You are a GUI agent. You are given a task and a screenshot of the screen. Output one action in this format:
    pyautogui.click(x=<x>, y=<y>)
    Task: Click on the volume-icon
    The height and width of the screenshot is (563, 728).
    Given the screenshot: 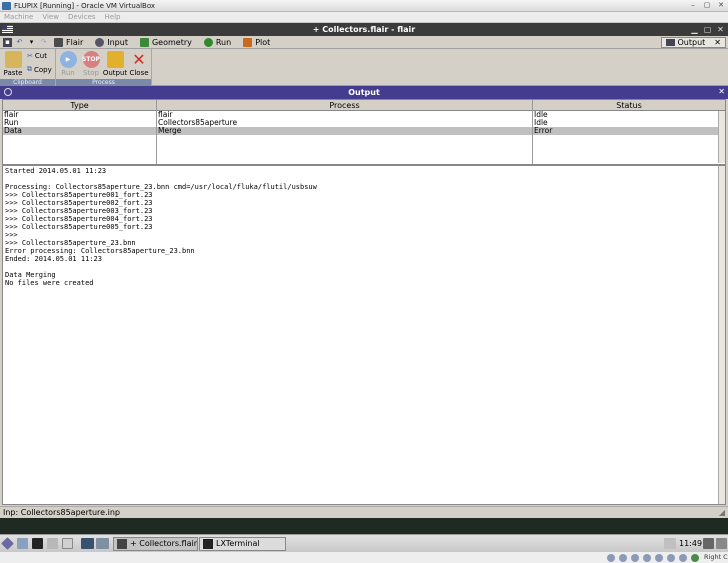 What is the action you would take?
    pyautogui.click(x=670, y=543)
    